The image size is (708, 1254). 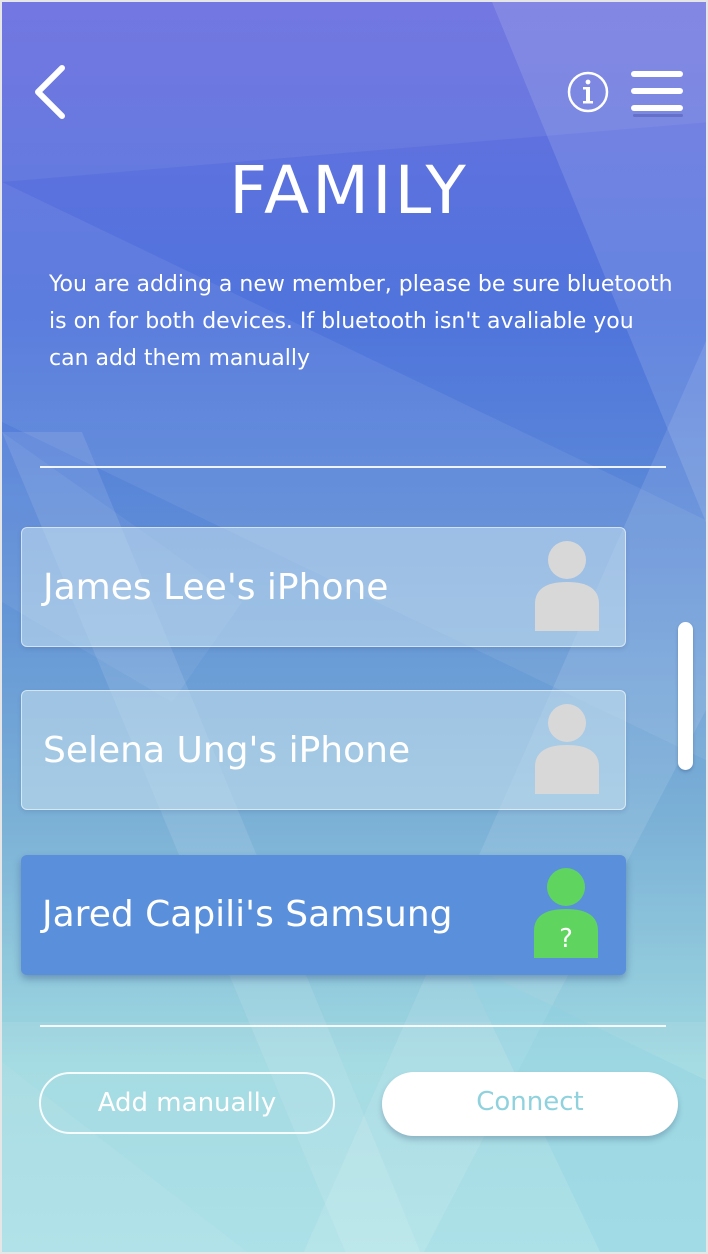 I want to click on divider-top, so click(x=353, y=467).